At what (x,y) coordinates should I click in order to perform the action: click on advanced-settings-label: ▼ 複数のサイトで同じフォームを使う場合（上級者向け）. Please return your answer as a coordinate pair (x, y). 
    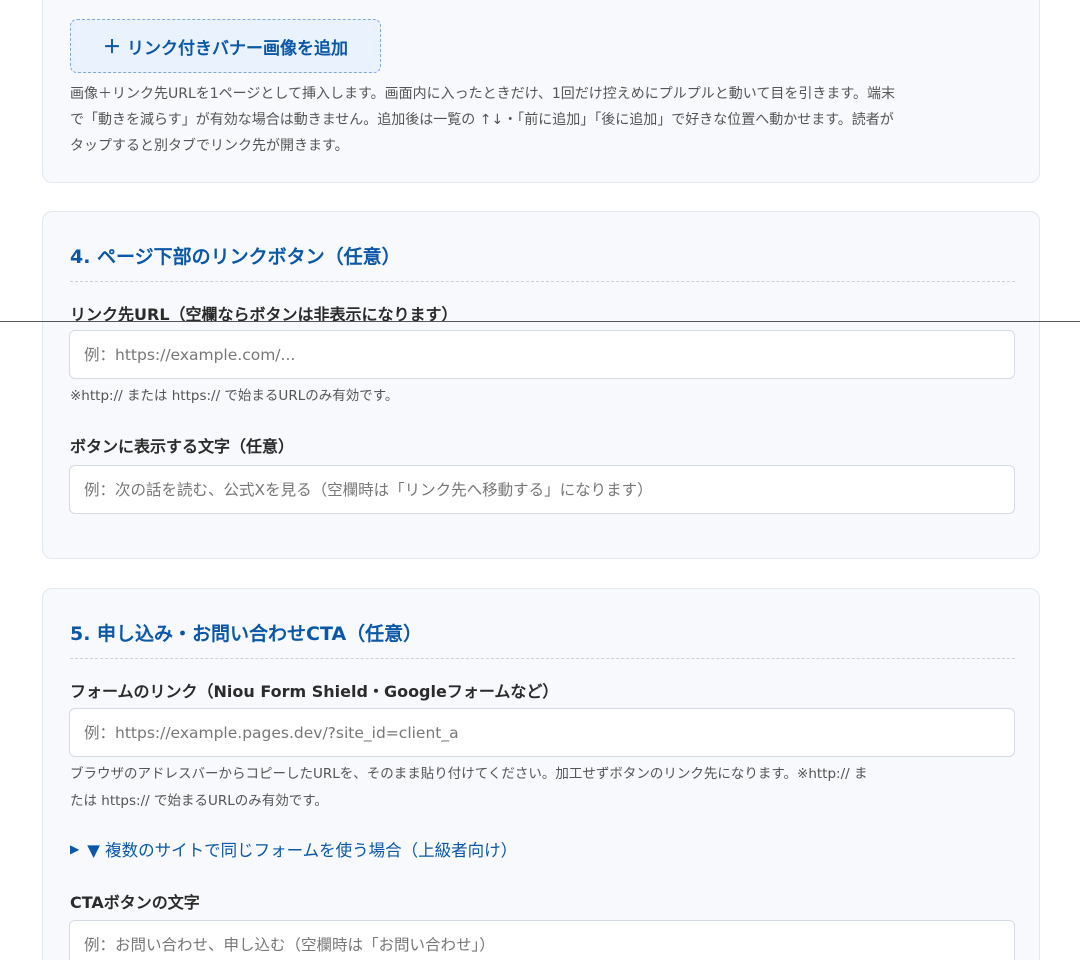
    Looking at the image, I should click on (302, 850).